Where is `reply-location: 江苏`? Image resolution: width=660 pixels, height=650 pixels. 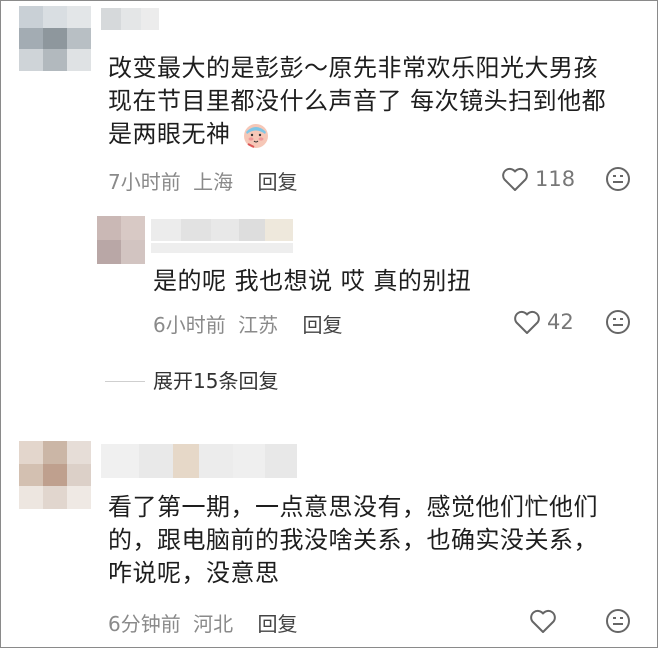
reply-location: 江苏 is located at coordinates (258, 325).